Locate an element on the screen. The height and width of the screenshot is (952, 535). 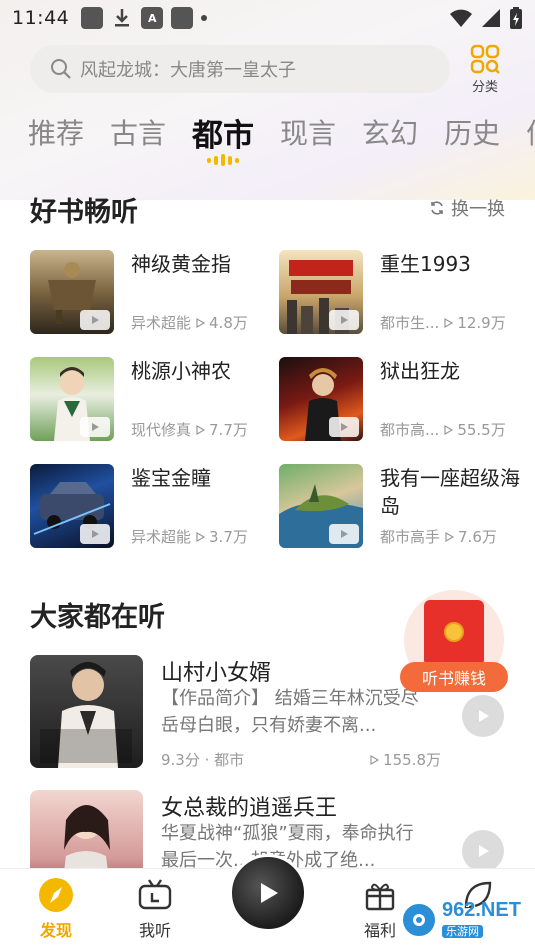
tab-label: 古言 is located at coordinates (138, 133).